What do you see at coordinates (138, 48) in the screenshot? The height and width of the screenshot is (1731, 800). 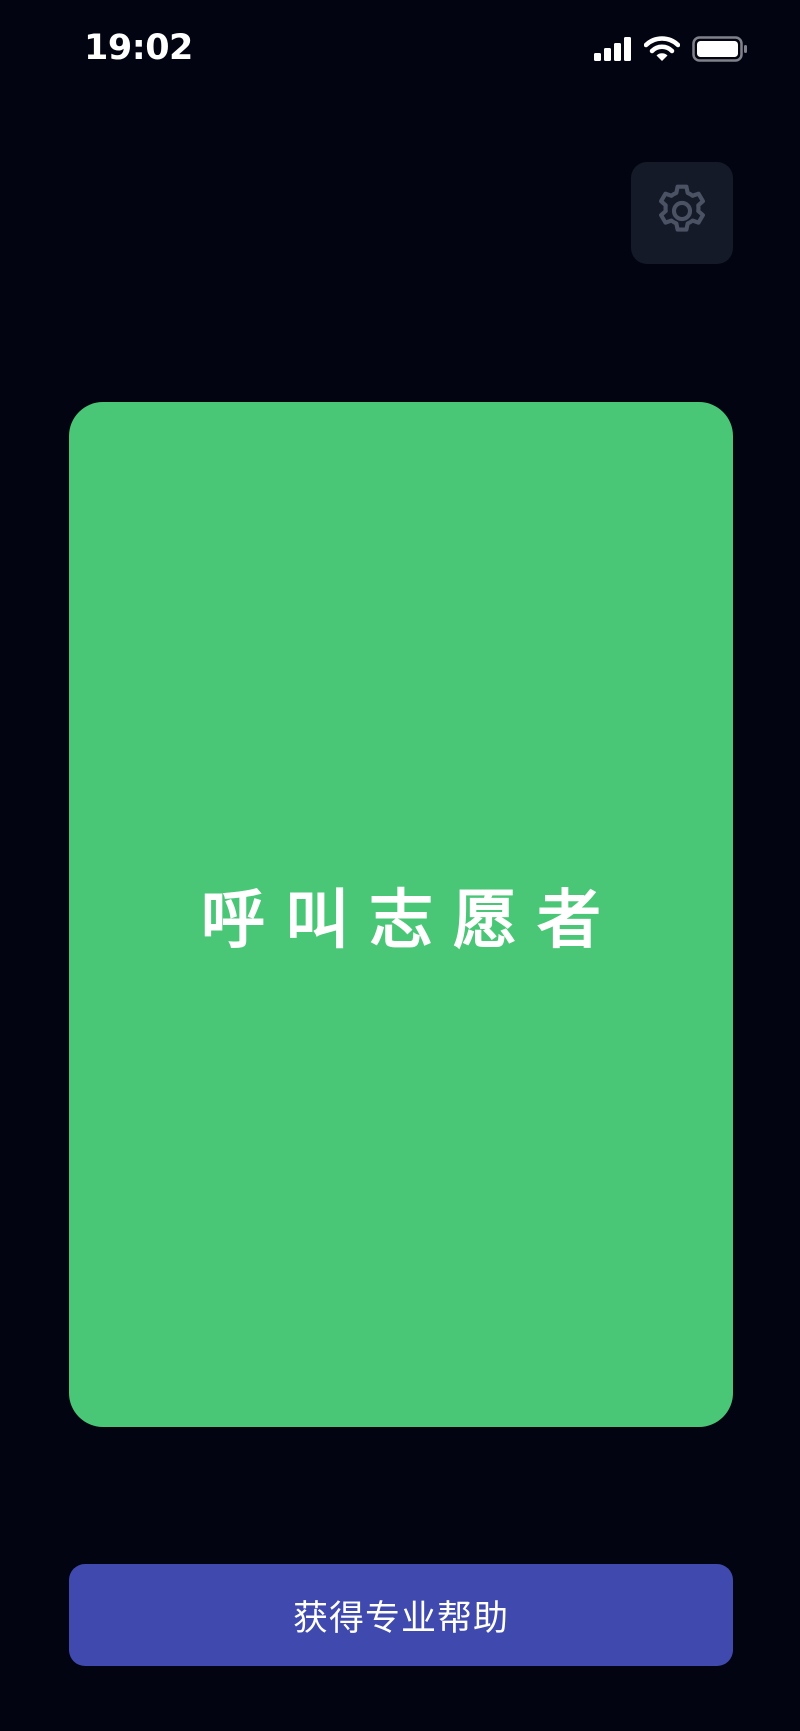 I see `status-time: 19:02` at bounding box center [138, 48].